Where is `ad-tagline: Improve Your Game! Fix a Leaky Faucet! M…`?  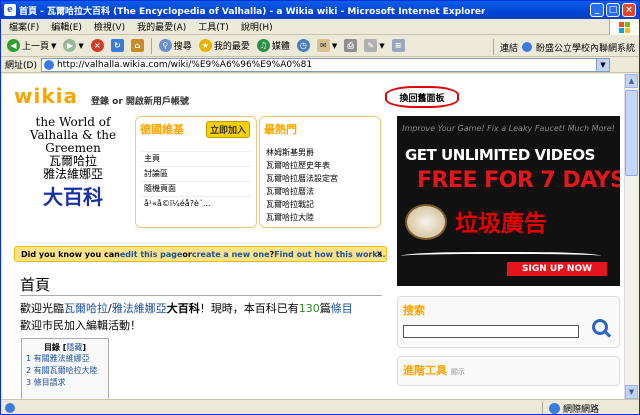
ad-tagline: Improve Your Game! Fix a Leaky Faucet! M… is located at coordinates (508, 128).